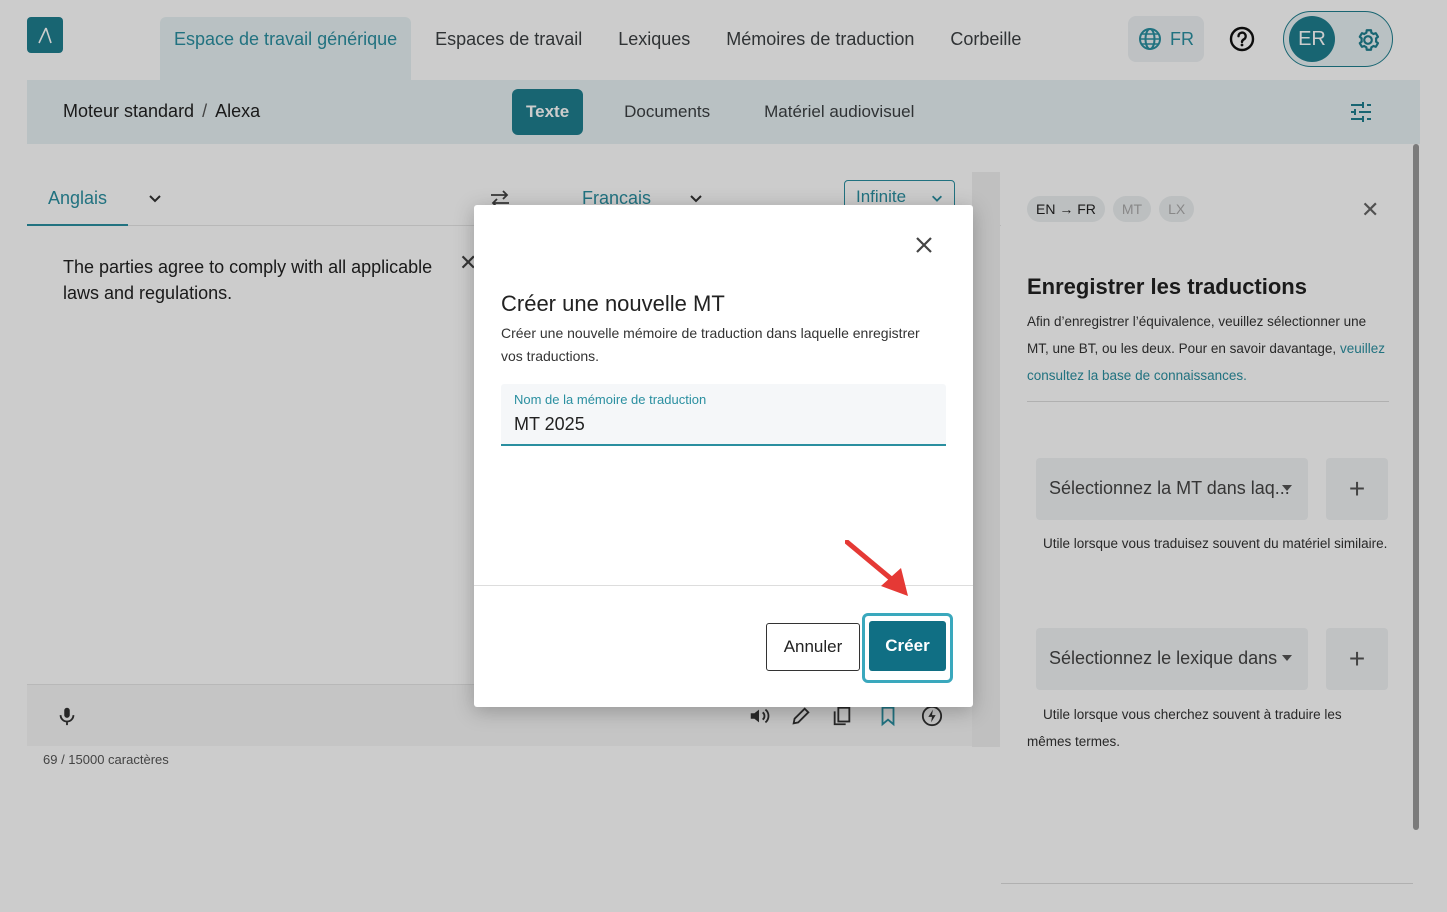  I want to click on create-button: Créer, so click(907, 646).